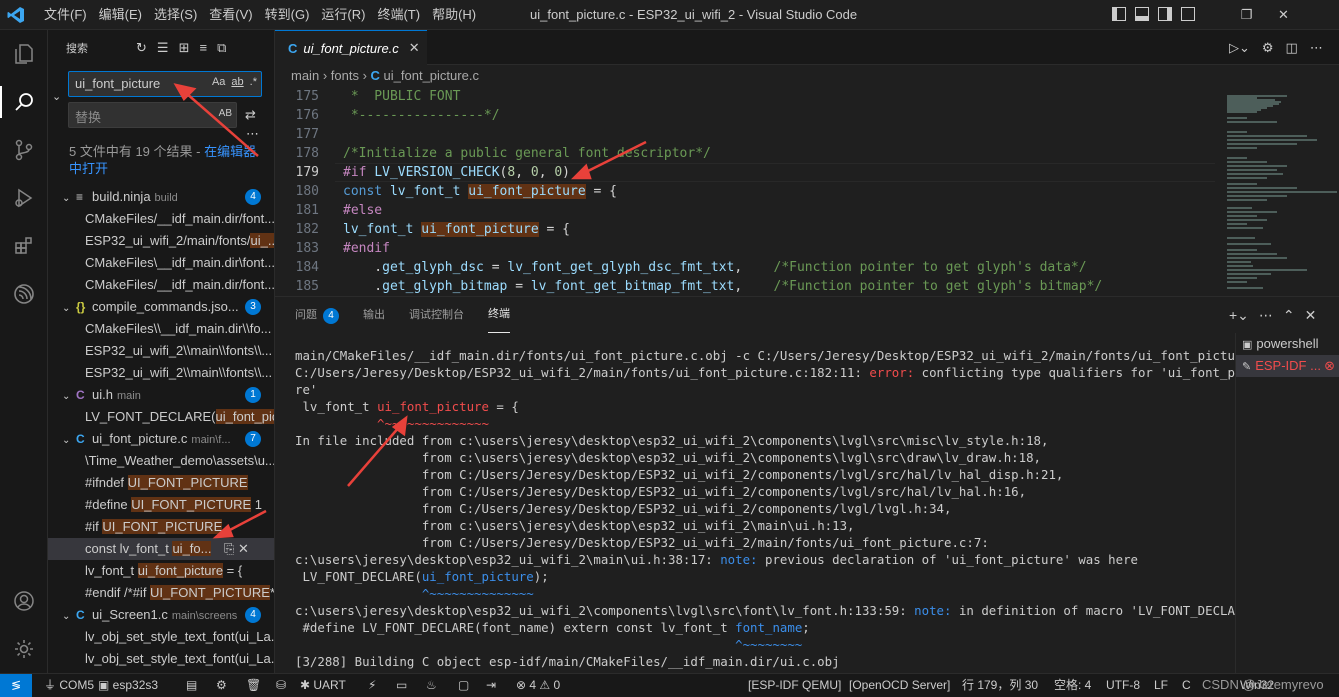 The image size is (1339, 697). I want to click on terminal-icon: ▢, so click(463, 685).